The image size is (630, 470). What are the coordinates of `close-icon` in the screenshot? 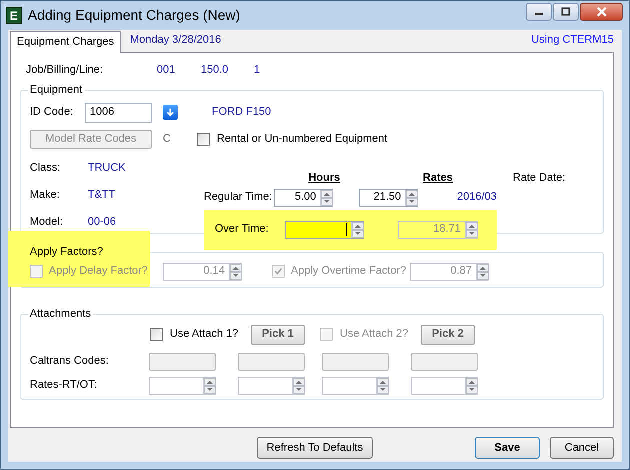 It's located at (602, 12).